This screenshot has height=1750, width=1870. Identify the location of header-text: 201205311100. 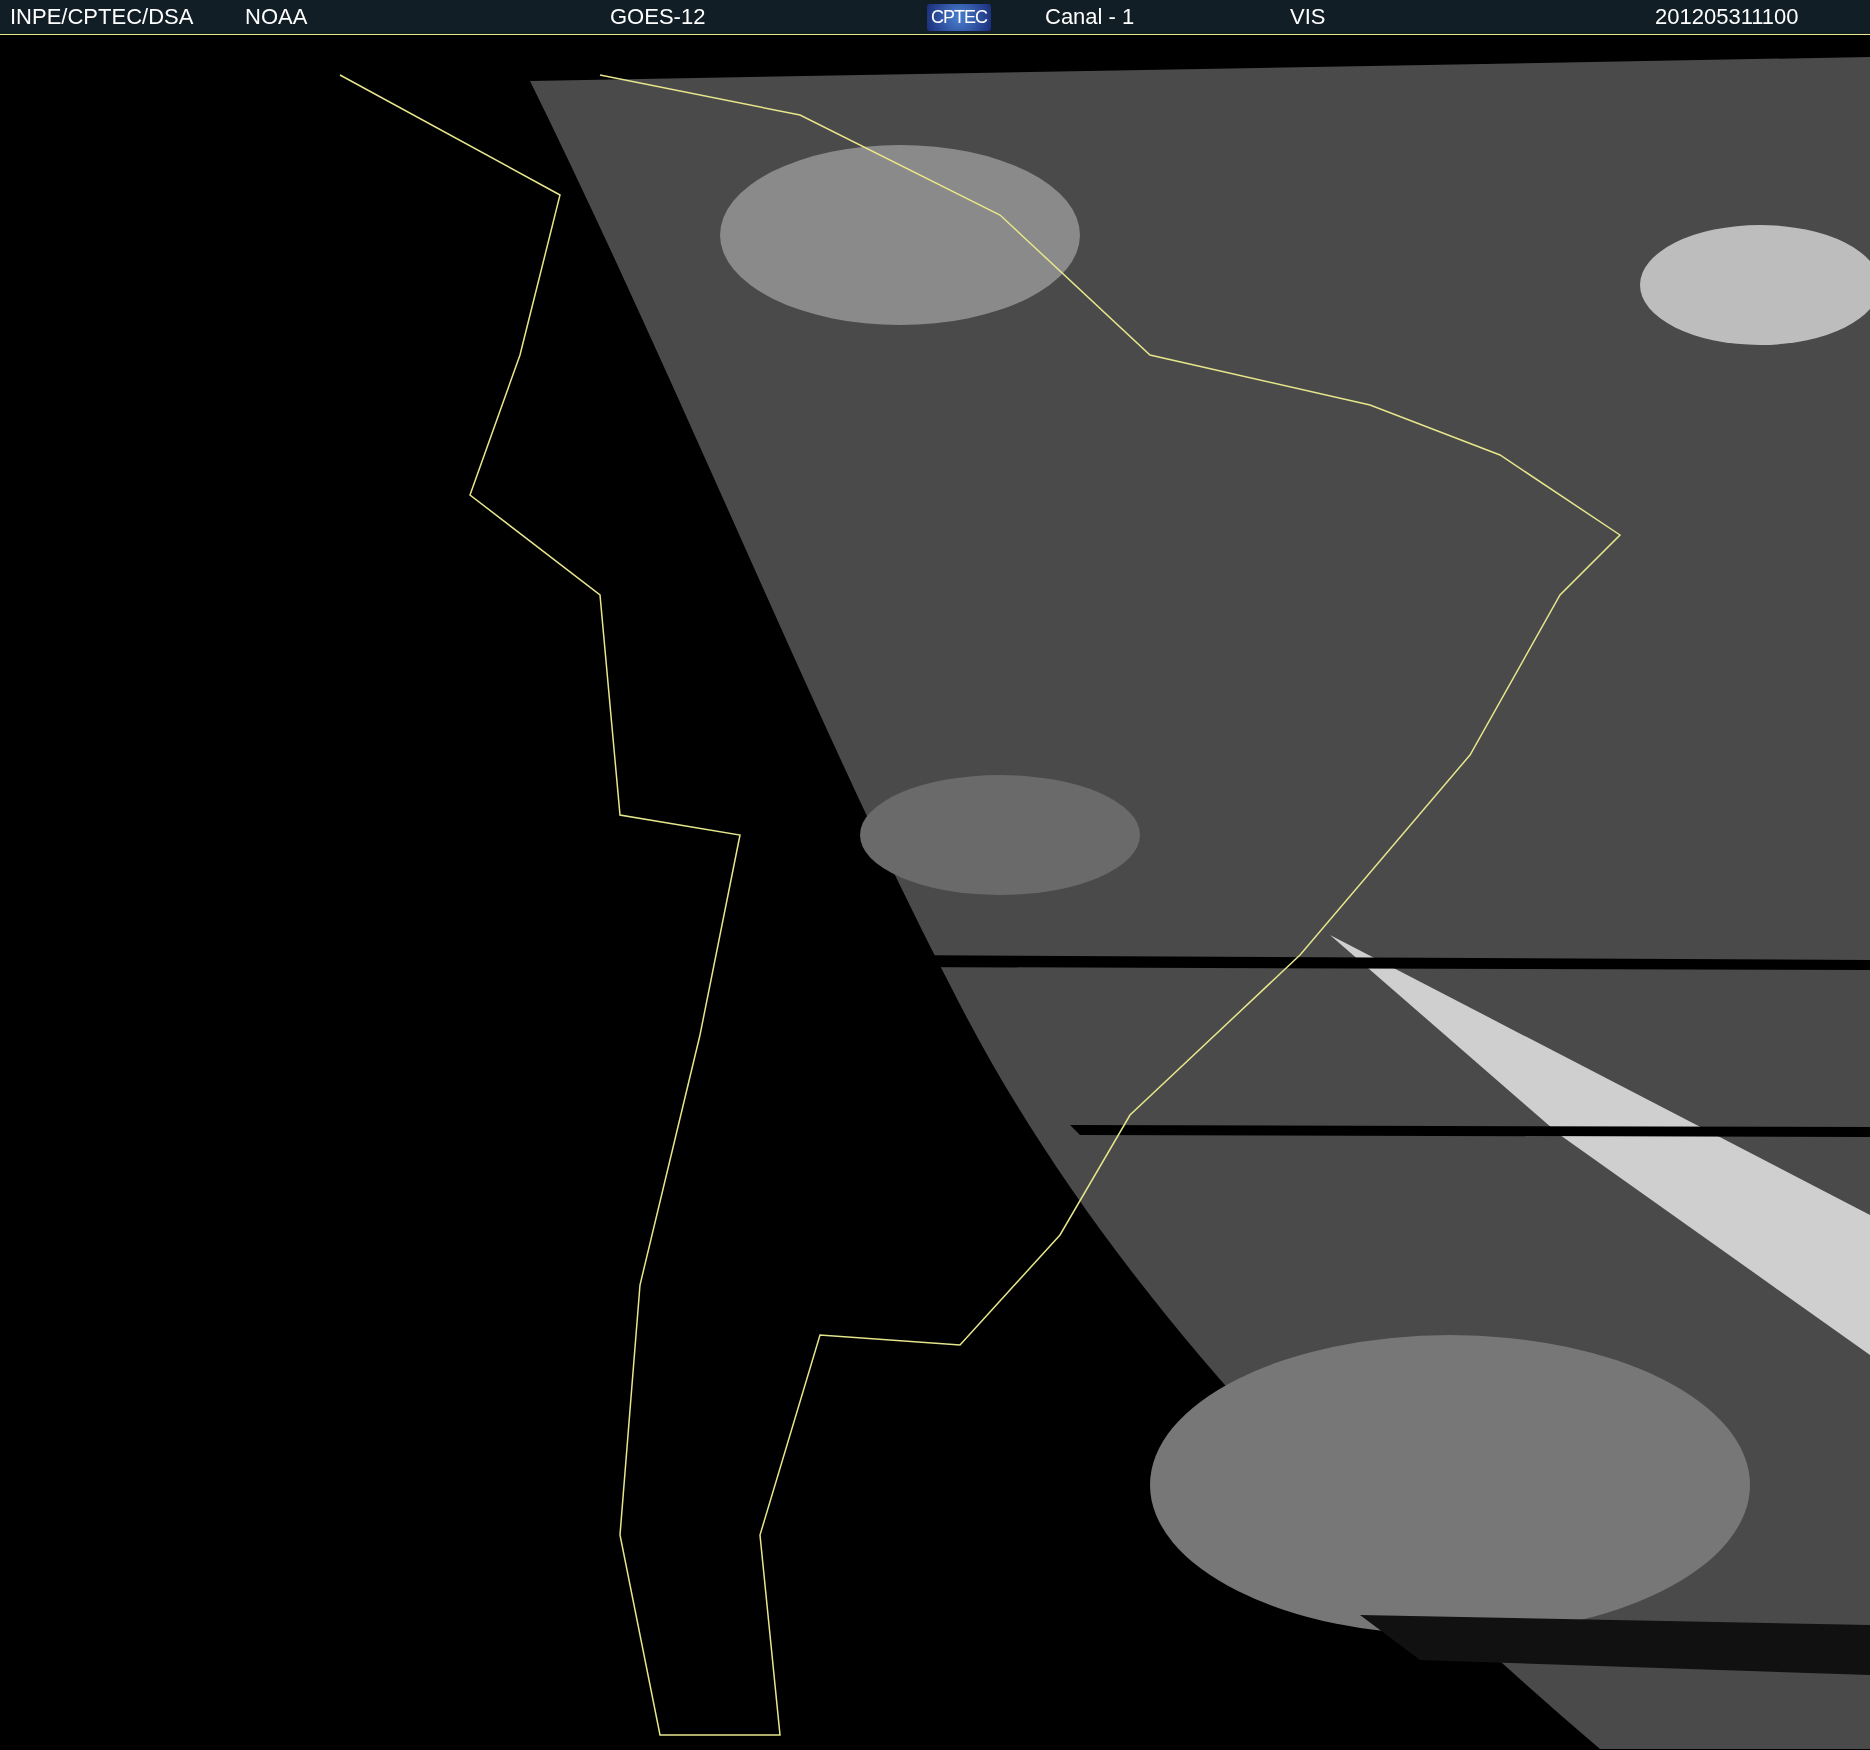
(1727, 17).